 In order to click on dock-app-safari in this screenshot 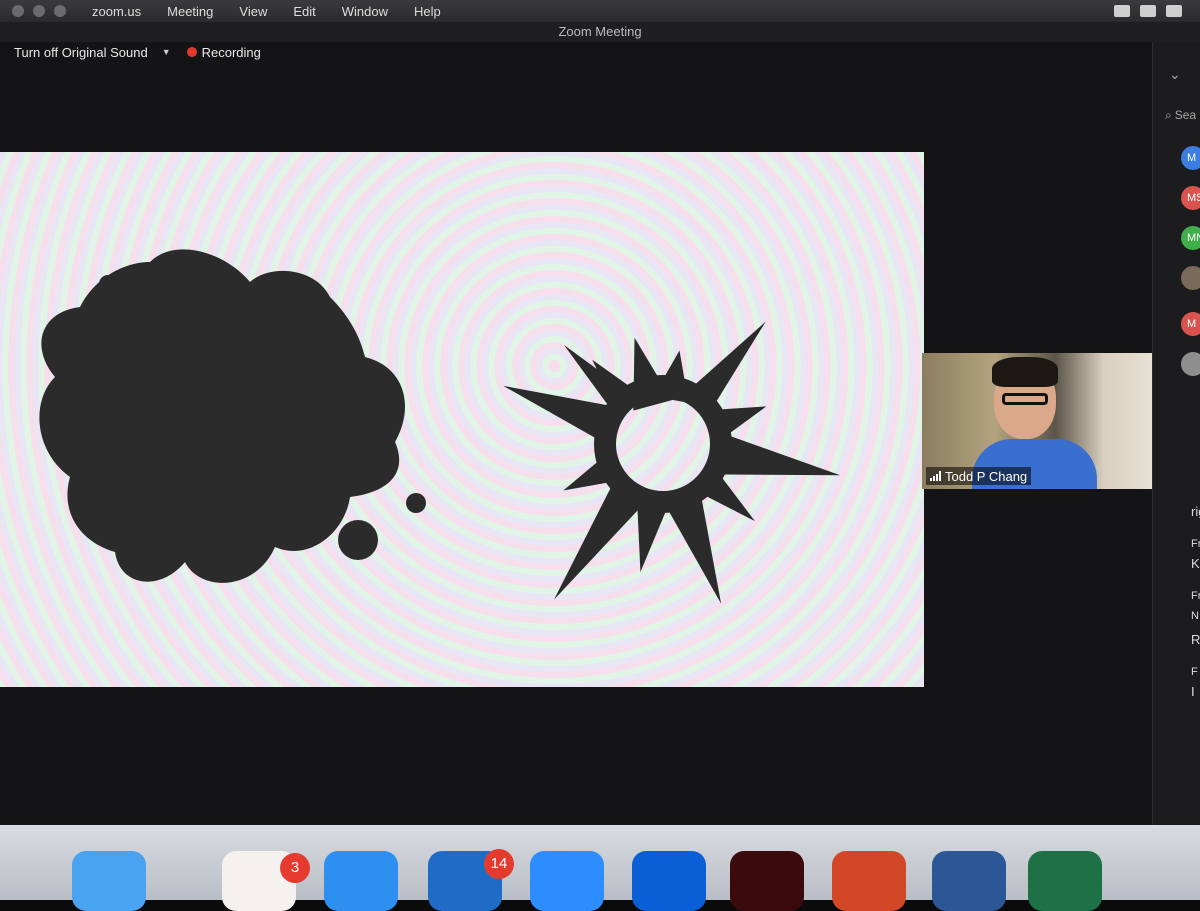, I will do `click(361, 881)`.